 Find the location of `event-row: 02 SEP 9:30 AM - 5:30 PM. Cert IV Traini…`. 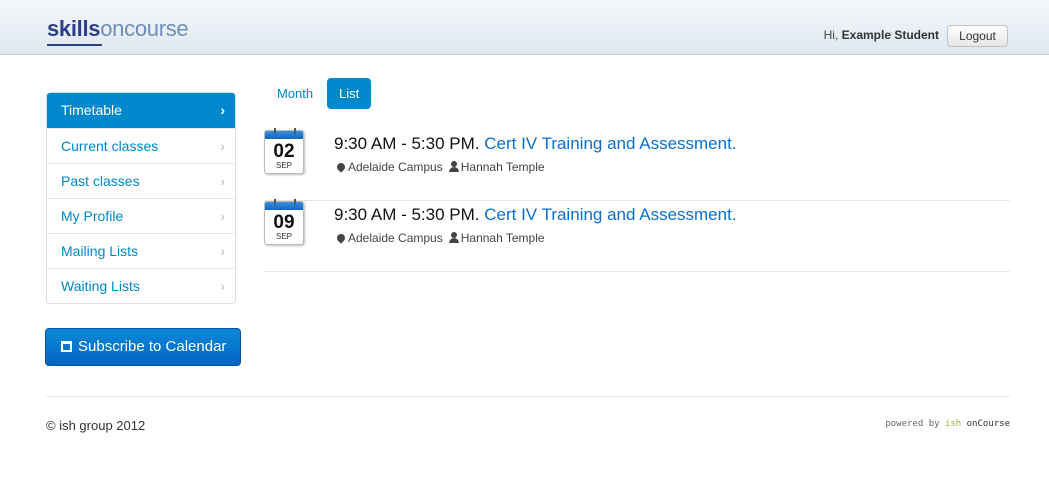

event-row: 02 SEP 9:30 AM - 5:30 PM. Cert IV Traini… is located at coordinates (637, 164).